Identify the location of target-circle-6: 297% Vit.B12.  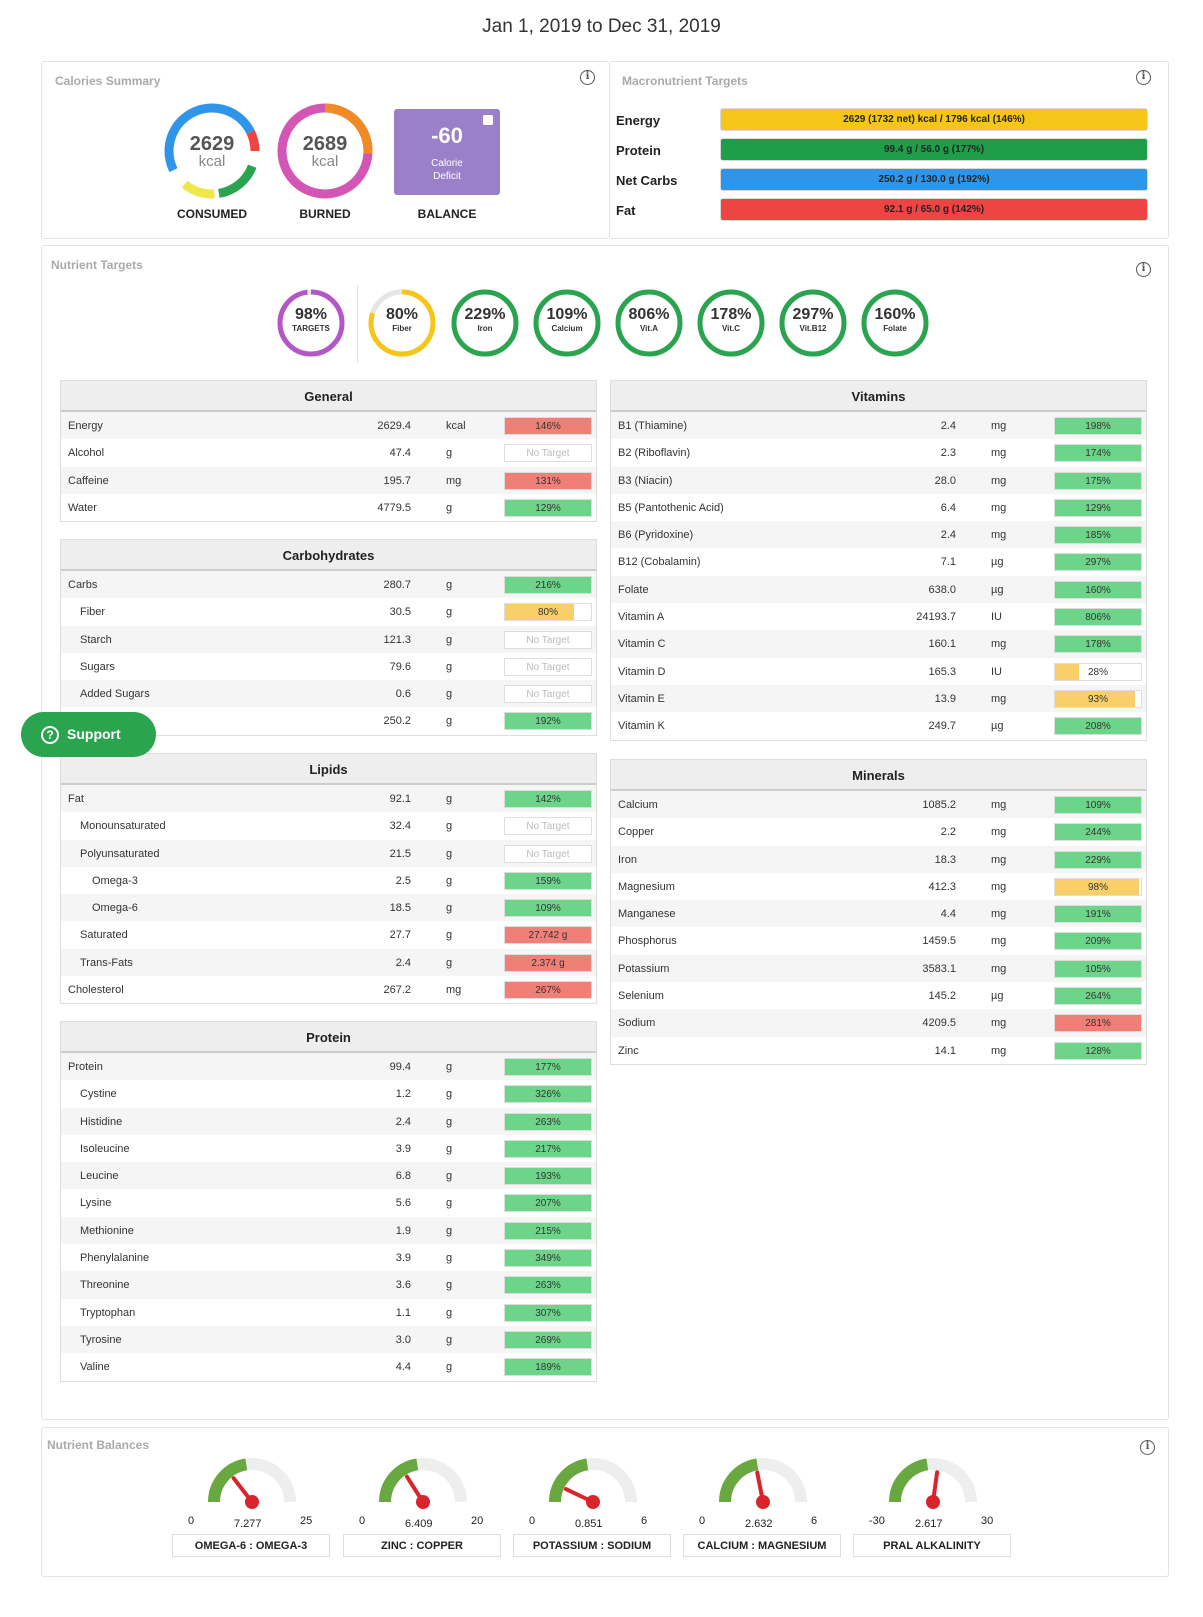
(813, 323).